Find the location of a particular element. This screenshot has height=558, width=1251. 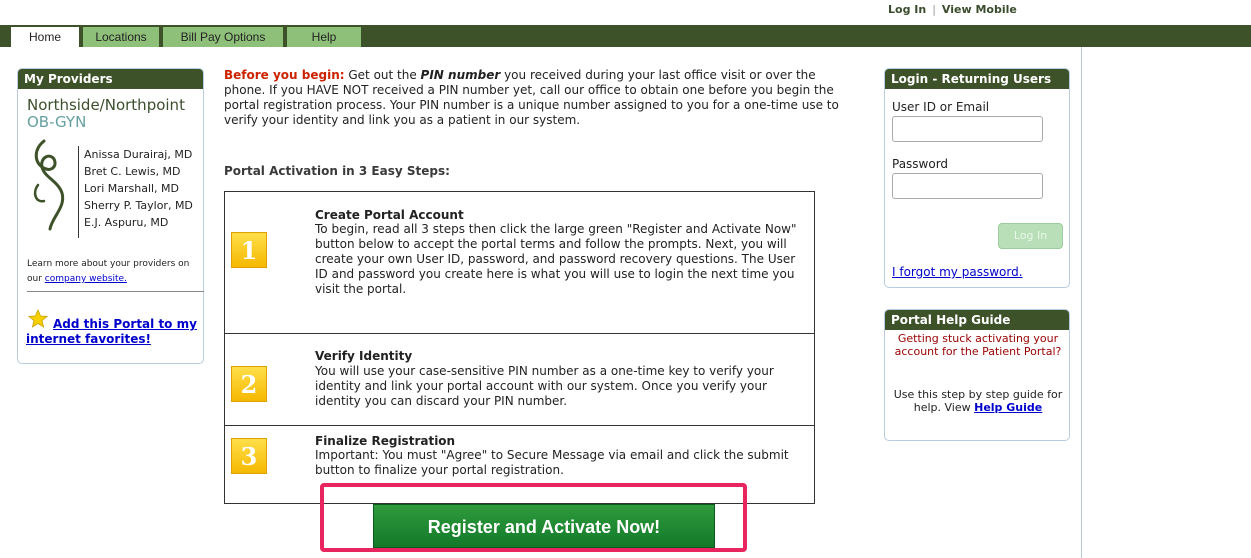

step-title: Verify Identity is located at coordinates (364, 356).